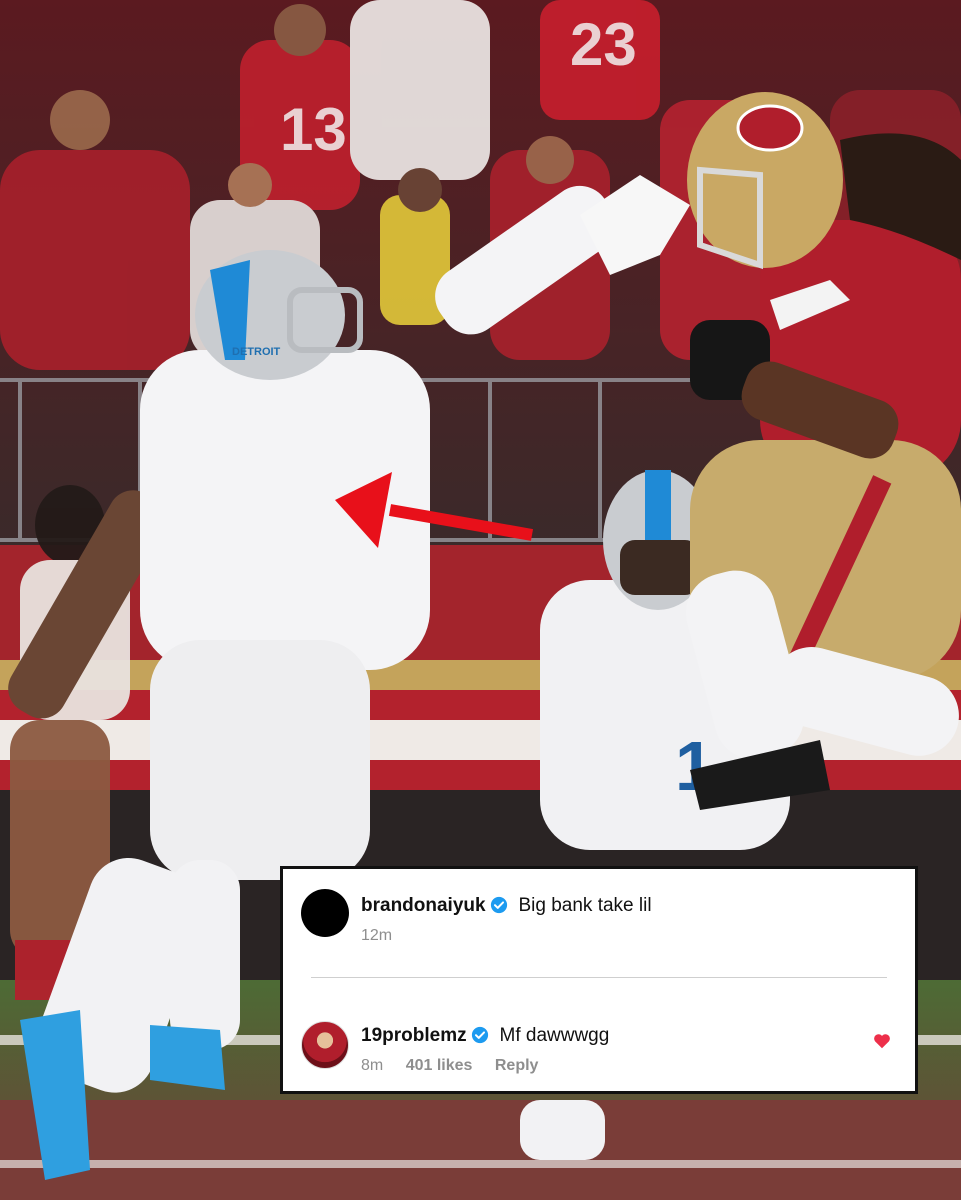  I want to click on divider, so click(599, 977).